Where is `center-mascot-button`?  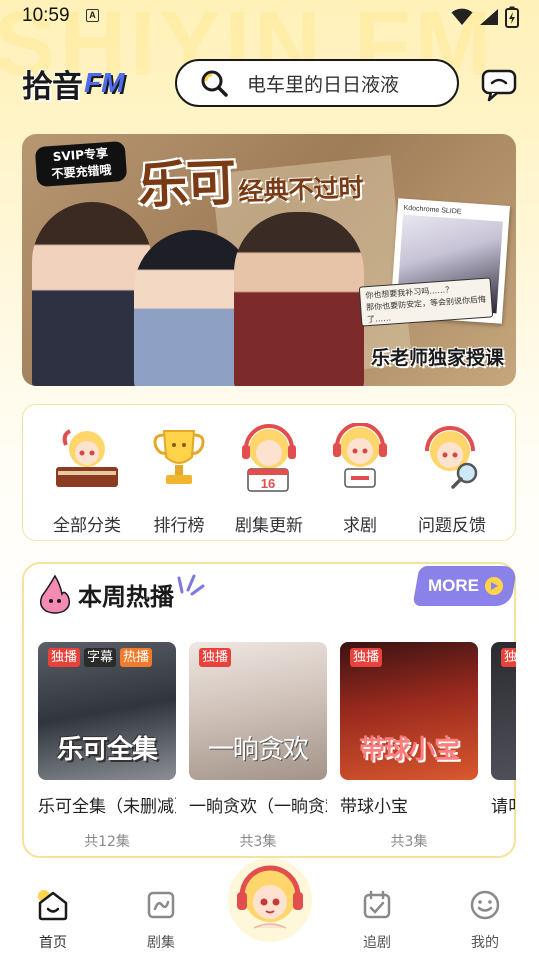
center-mascot-button is located at coordinates (270, 900).